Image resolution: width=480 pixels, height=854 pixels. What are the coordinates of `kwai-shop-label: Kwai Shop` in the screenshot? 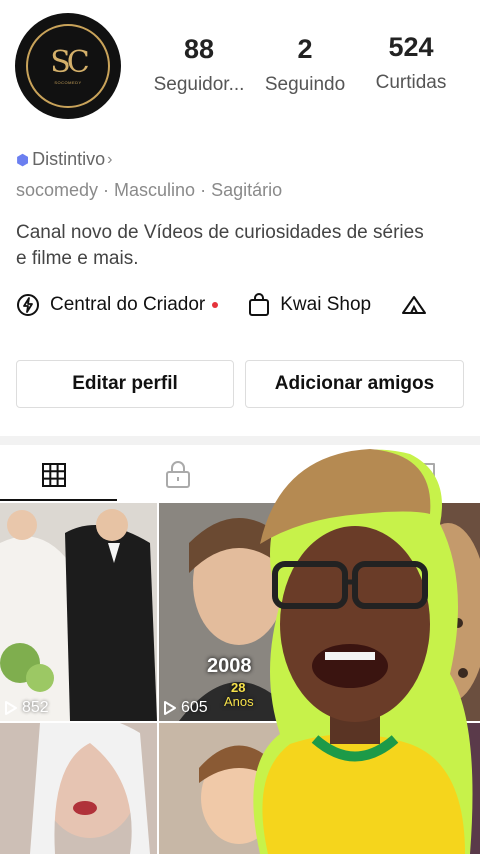 It's located at (326, 304).